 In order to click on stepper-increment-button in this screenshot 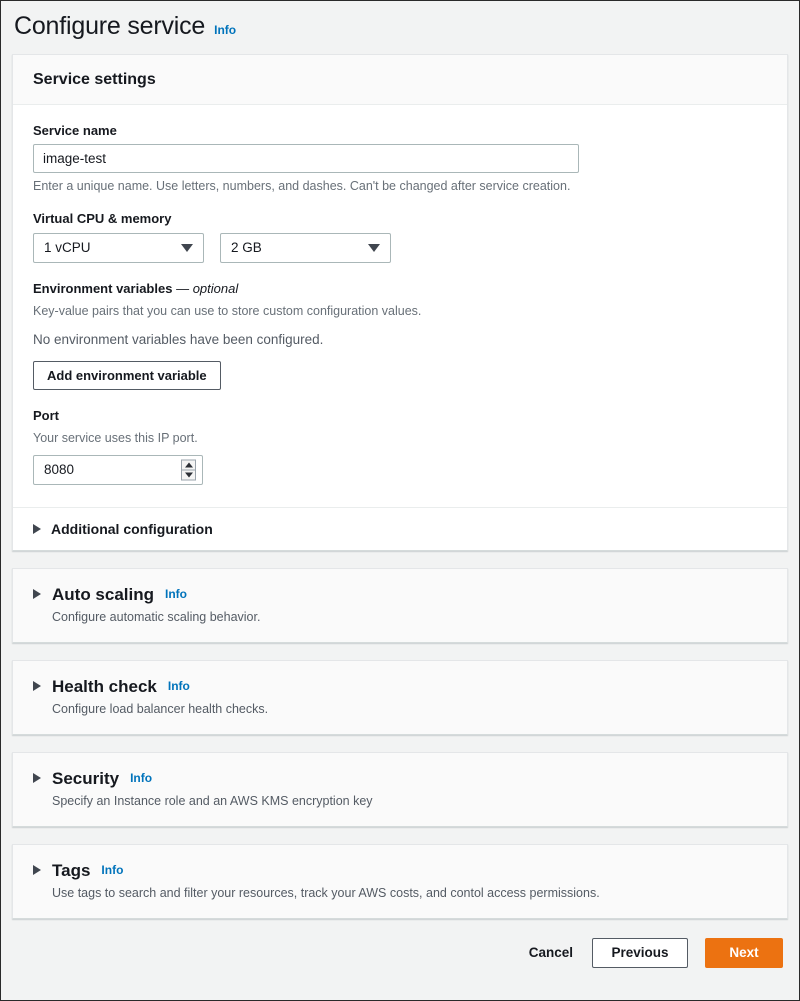, I will do `click(188, 465)`.